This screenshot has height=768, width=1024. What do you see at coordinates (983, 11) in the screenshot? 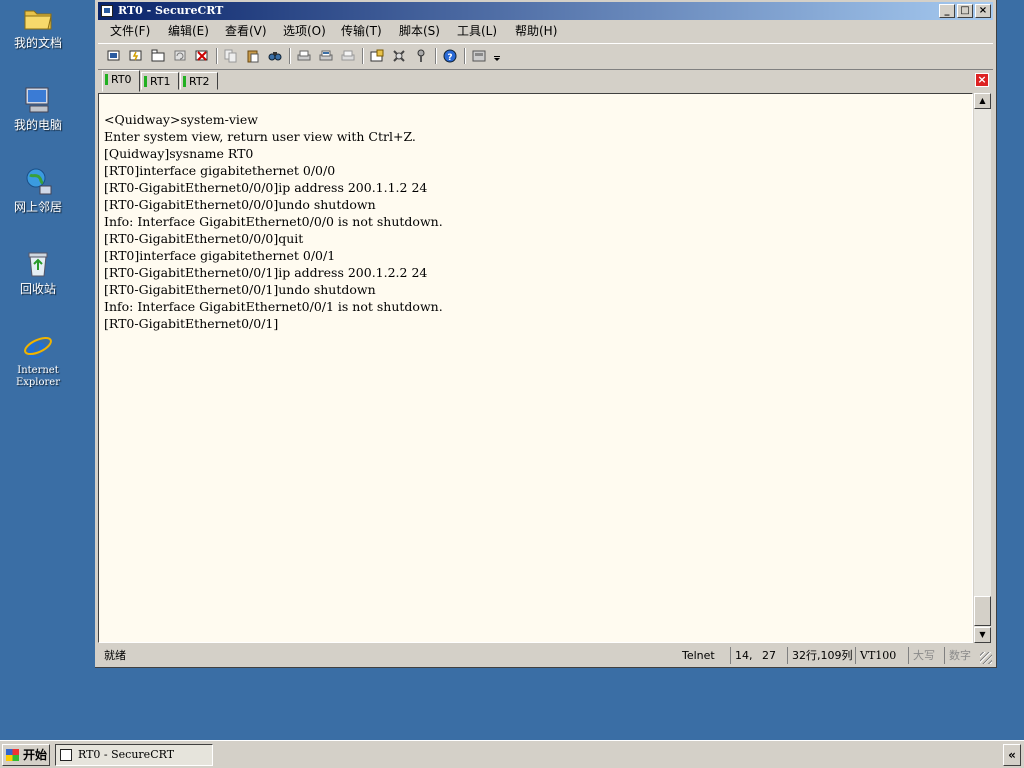
I see `close-button: ×` at bounding box center [983, 11].